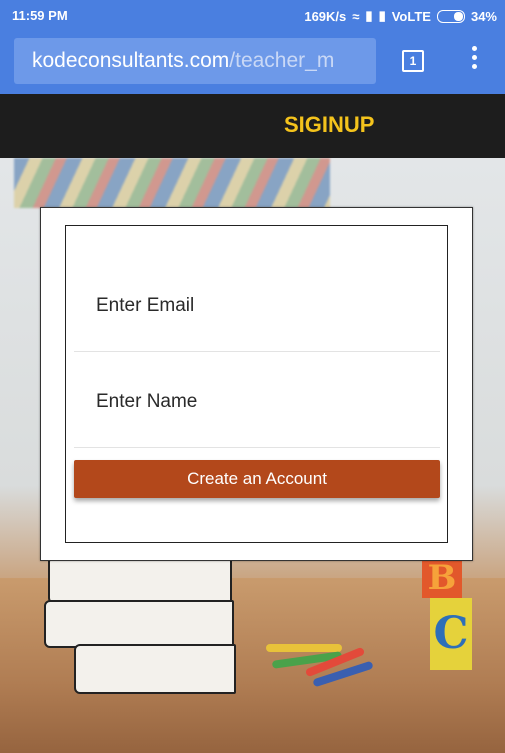  Describe the element at coordinates (413, 61) in the screenshot. I see `tab-switcher-icon: 1` at that location.